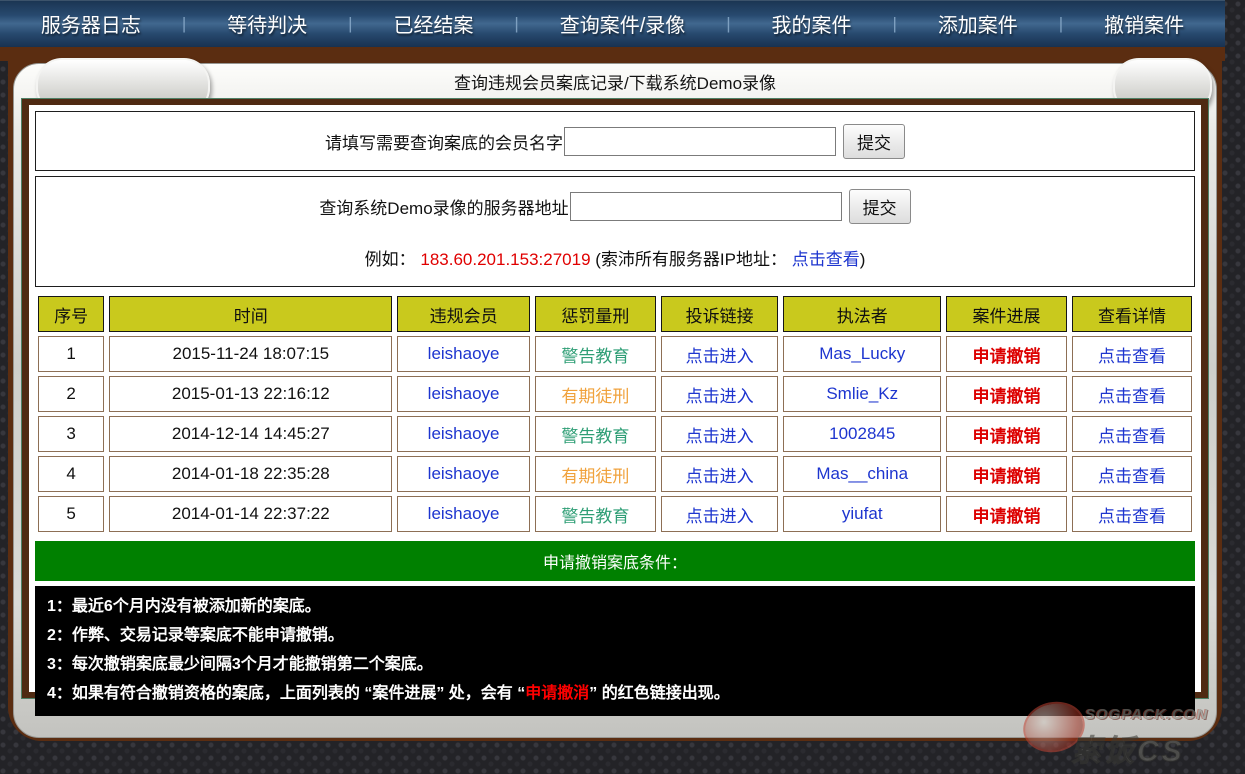 This screenshot has height=774, width=1245. What do you see at coordinates (444, 143) in the screenshot?
I see `member-query-label: 请填写需要查询案底的会员名字` at bounding box center [444, 143].